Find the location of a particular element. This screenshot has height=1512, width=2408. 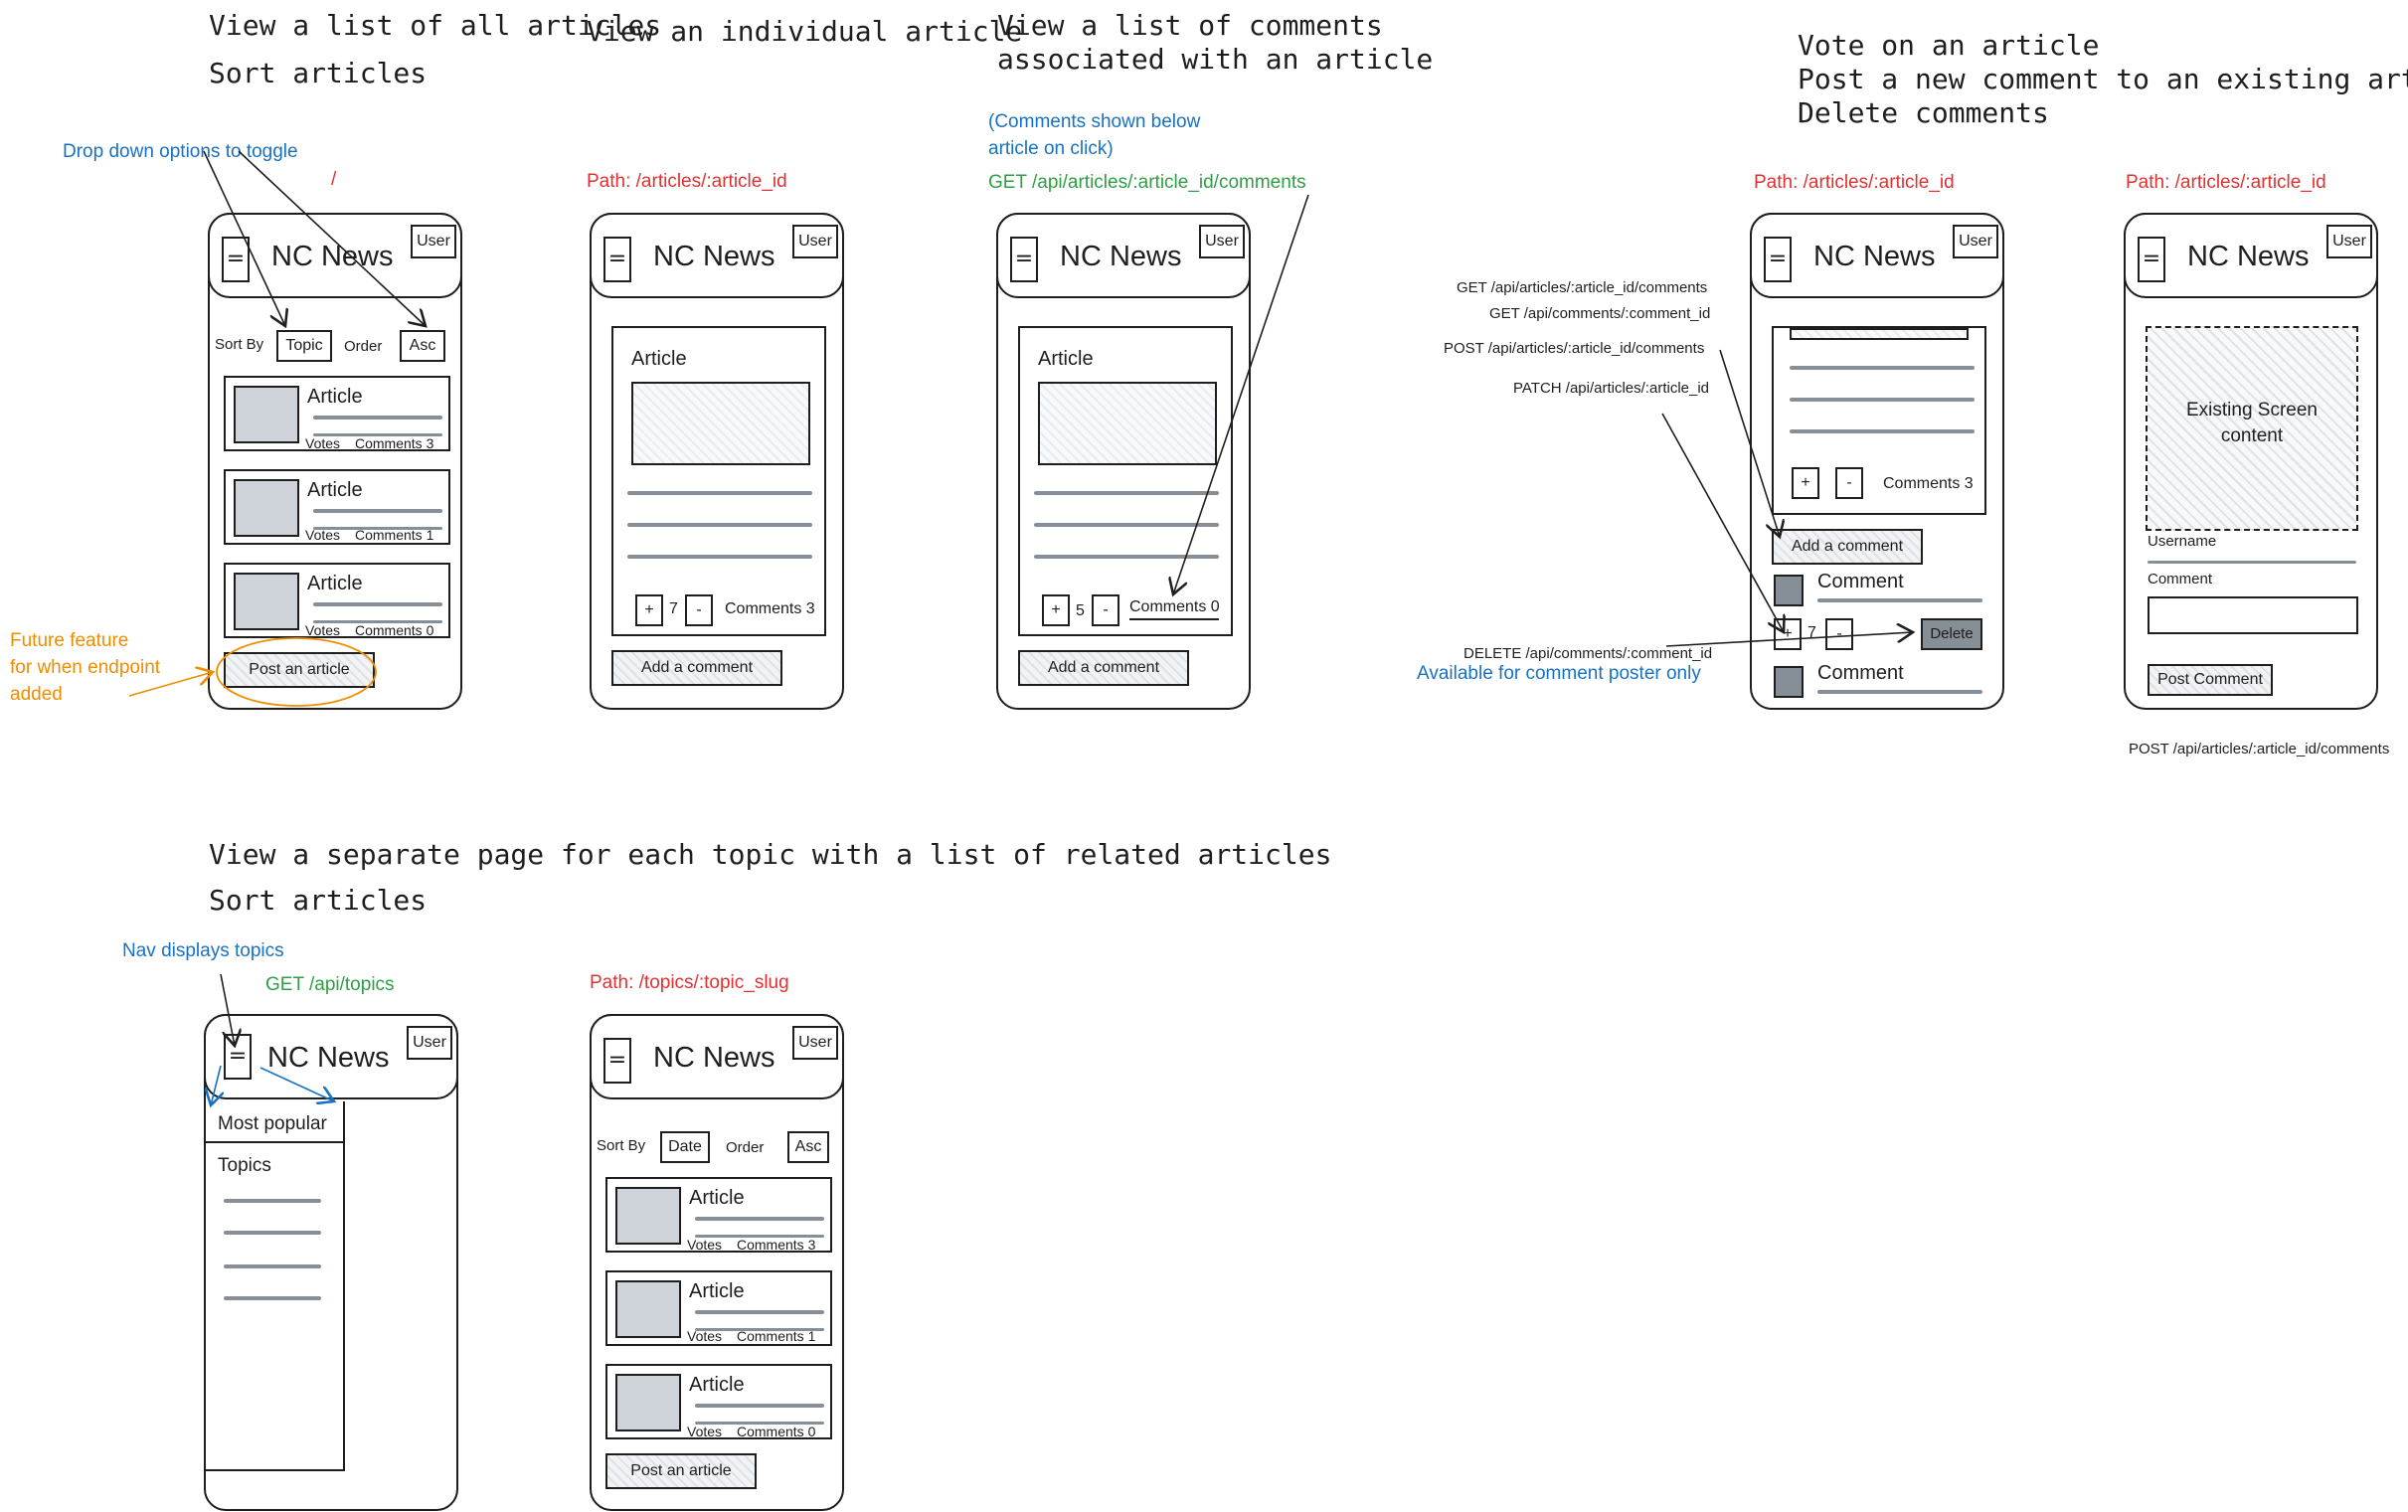

arrow-menu-to-topics is located at coordinates (296, 1084).